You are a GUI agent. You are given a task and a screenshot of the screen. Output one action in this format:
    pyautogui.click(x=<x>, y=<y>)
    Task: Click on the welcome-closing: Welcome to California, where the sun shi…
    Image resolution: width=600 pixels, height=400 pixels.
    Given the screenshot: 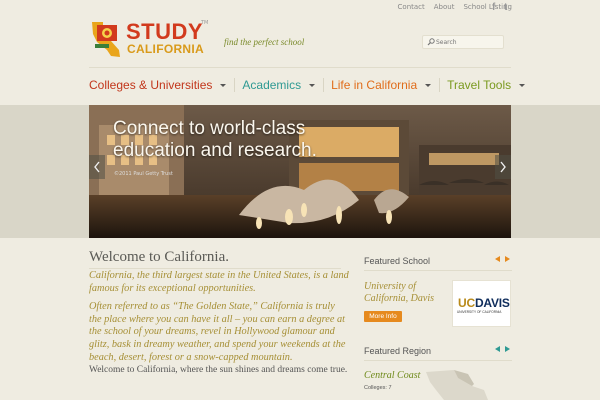 What is the action you would take?
    pyautogui.click(x=218, y=370)
    